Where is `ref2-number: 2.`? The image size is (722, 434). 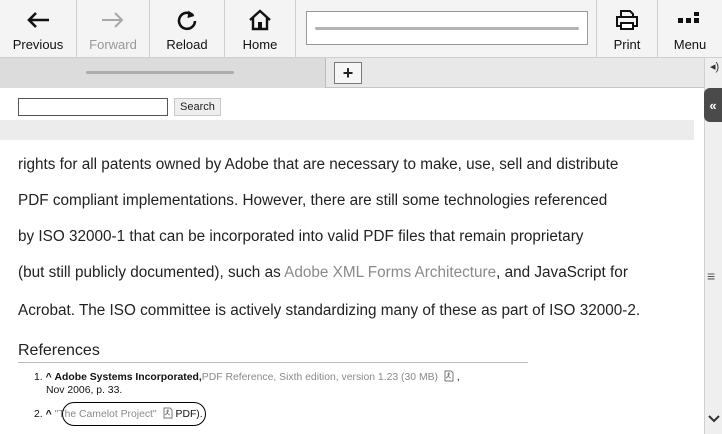 ref2-number: 2. is located at coordinates (38, 414).